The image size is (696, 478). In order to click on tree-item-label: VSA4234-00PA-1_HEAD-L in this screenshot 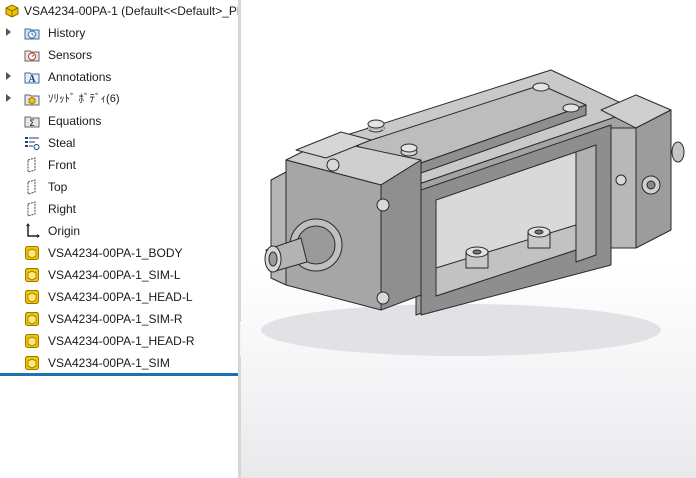, I will do `click(120, 297)`.